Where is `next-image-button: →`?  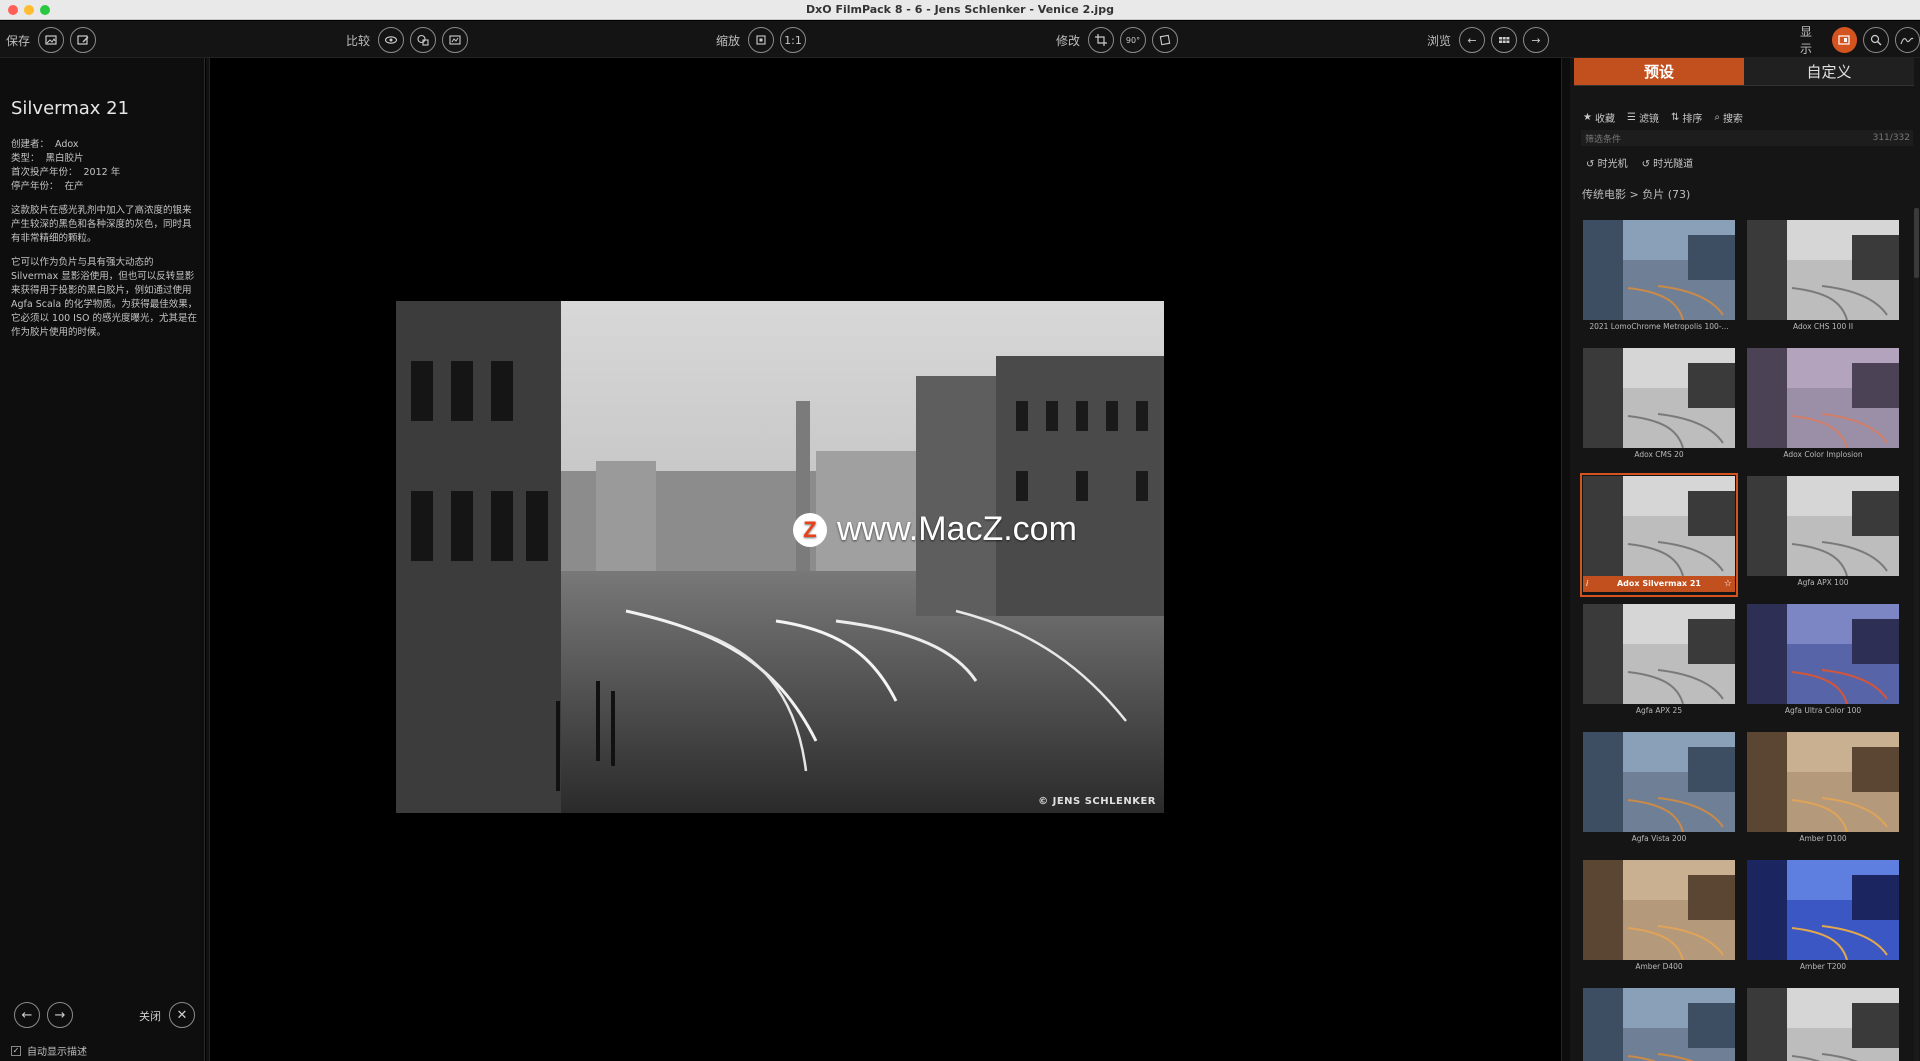 next-image-button: → is located at coordinates (1536, 40).